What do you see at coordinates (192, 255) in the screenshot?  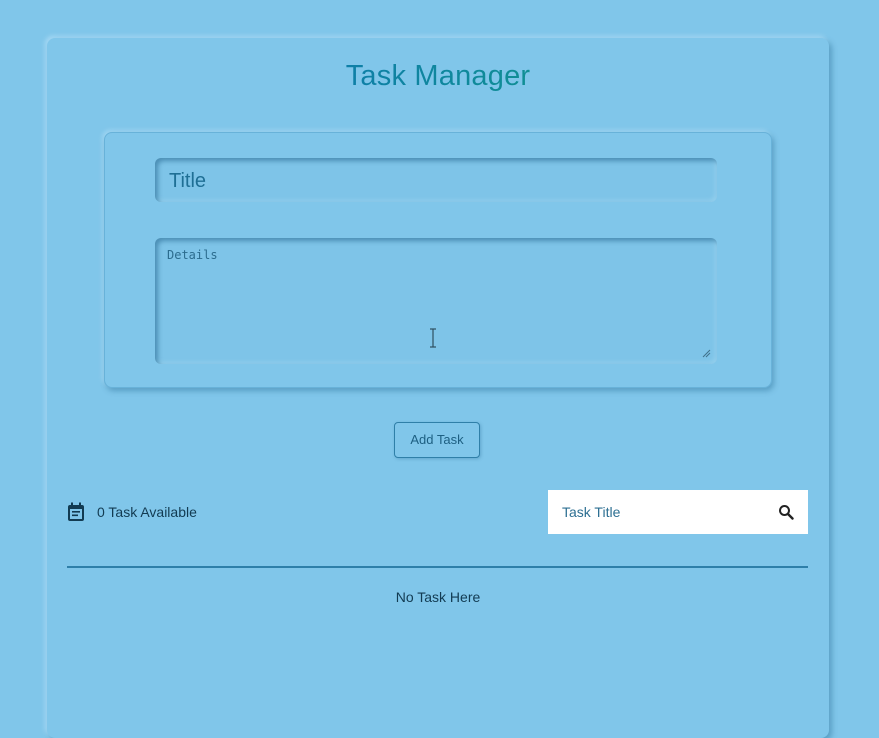 I see `details-textarea-placeholder: Details` at bounding box center [192, 255].